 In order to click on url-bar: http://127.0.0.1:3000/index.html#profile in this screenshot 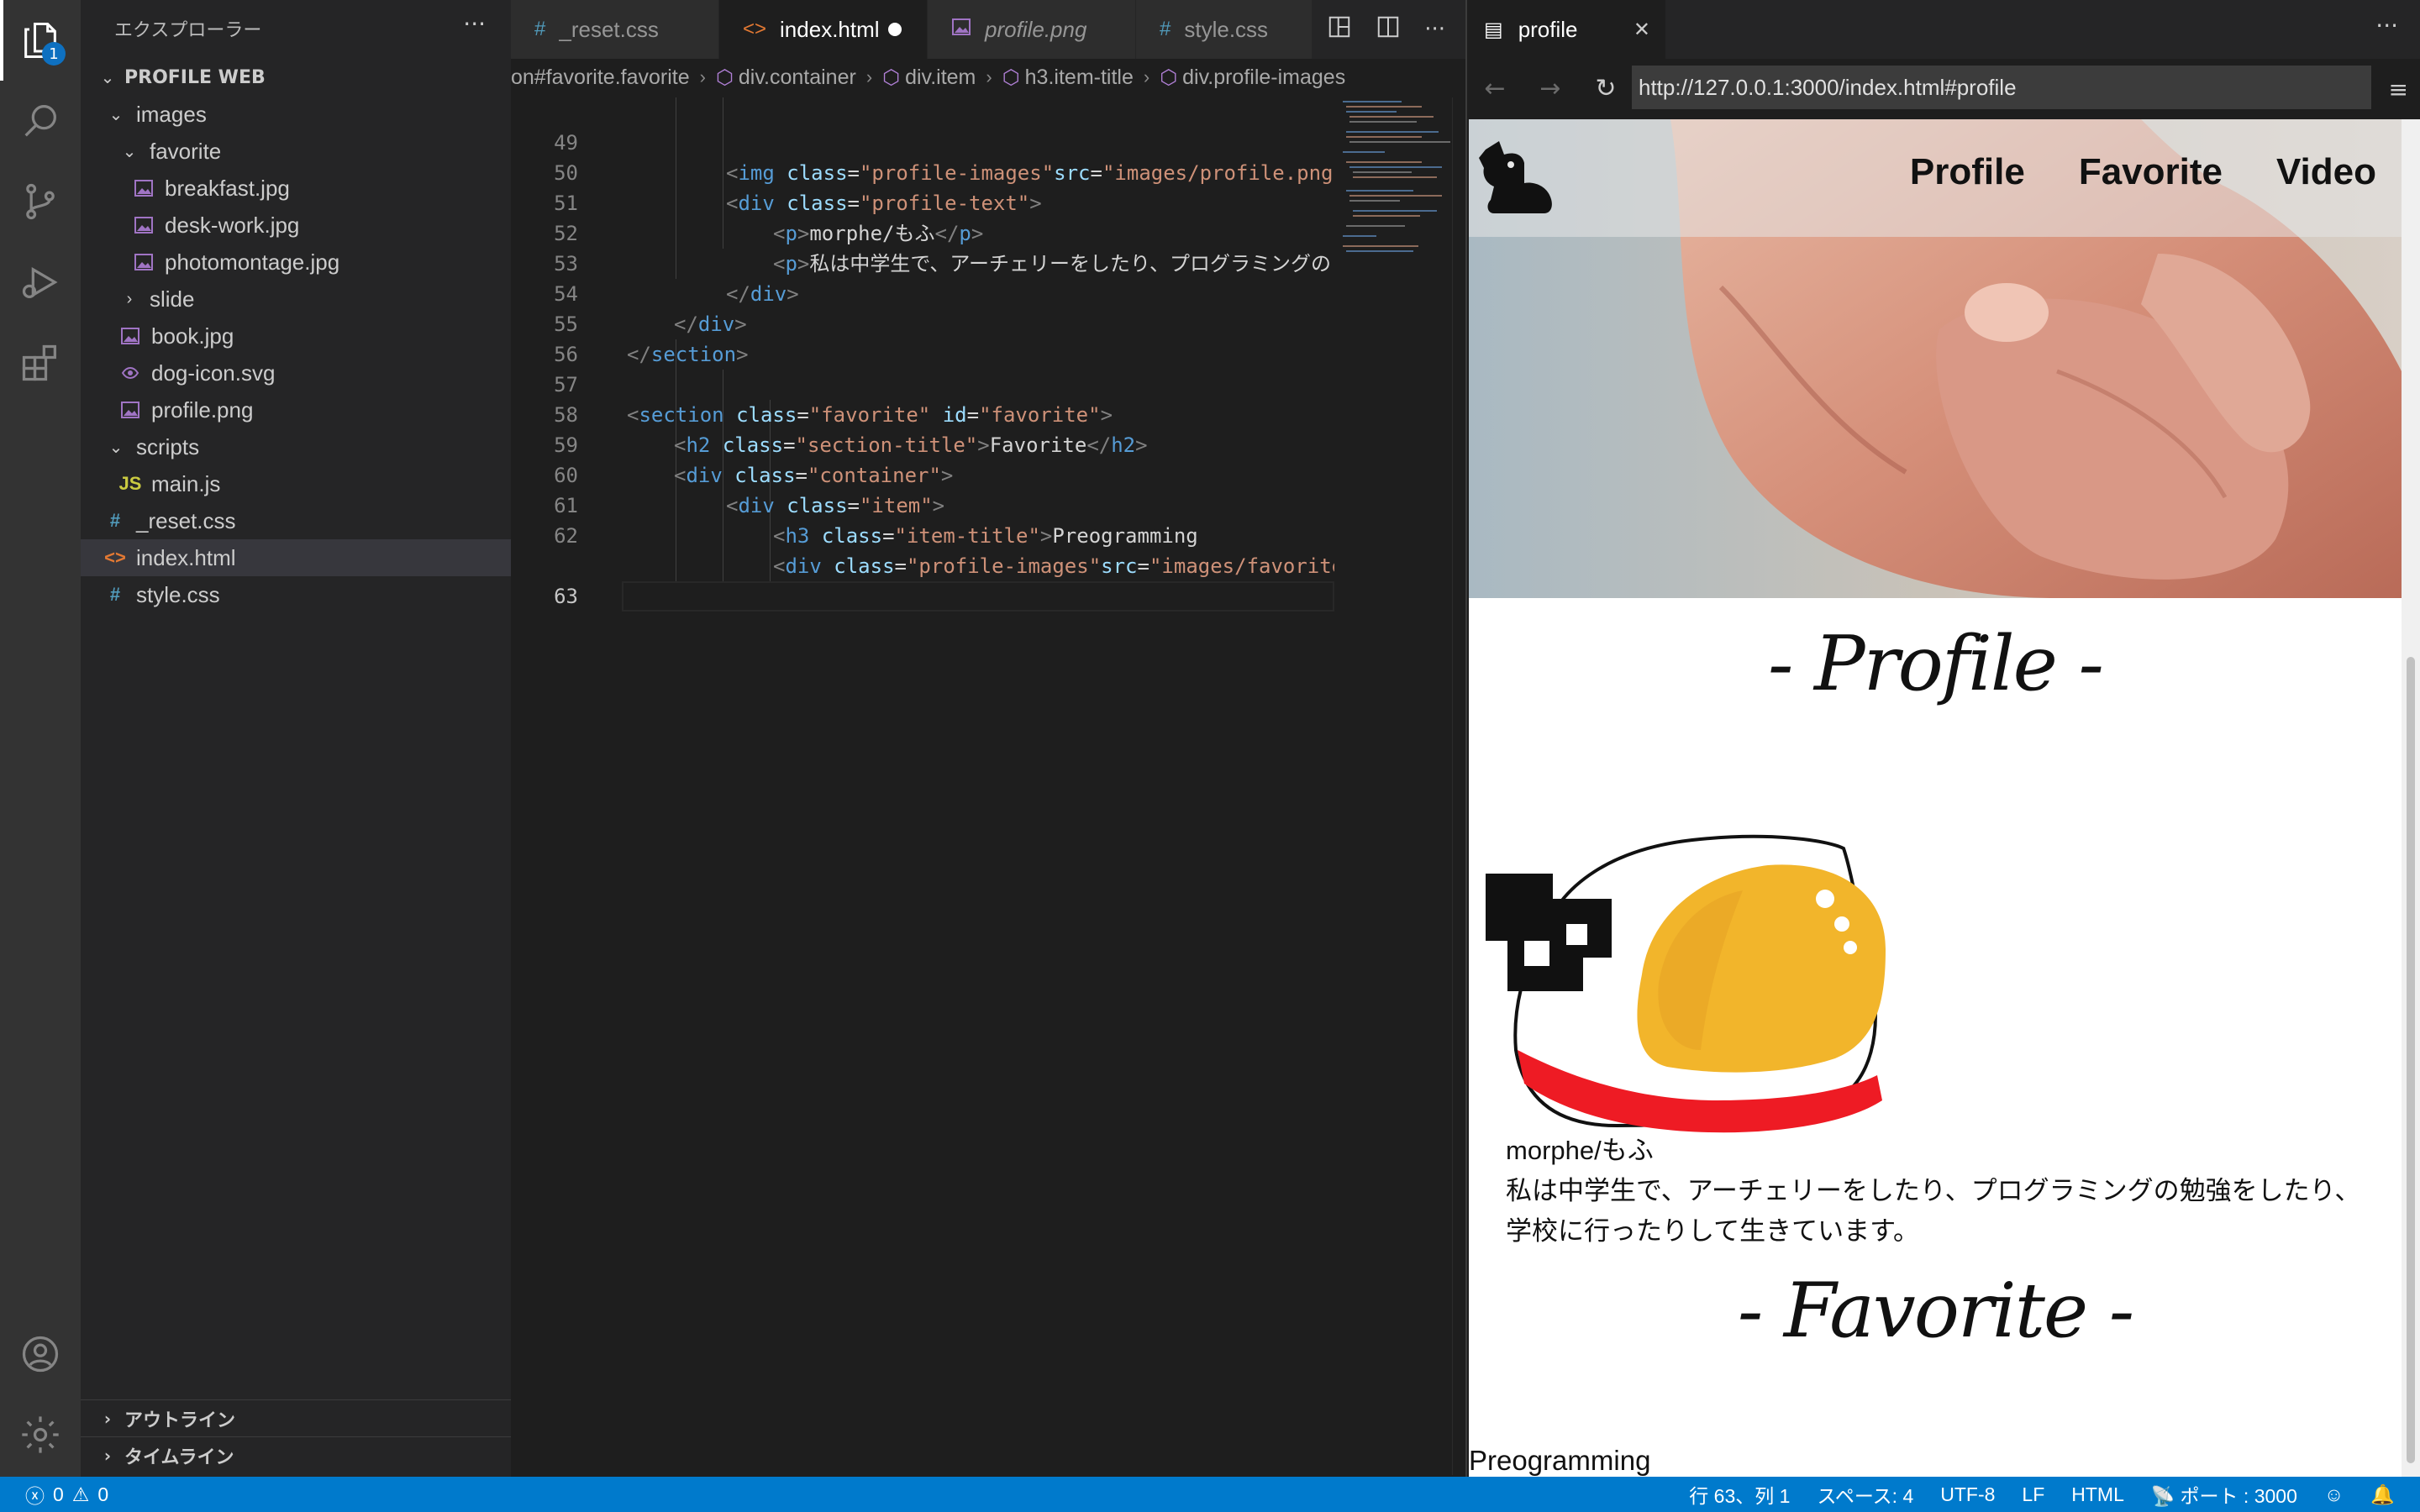, I will do `click(2001, 87)`.